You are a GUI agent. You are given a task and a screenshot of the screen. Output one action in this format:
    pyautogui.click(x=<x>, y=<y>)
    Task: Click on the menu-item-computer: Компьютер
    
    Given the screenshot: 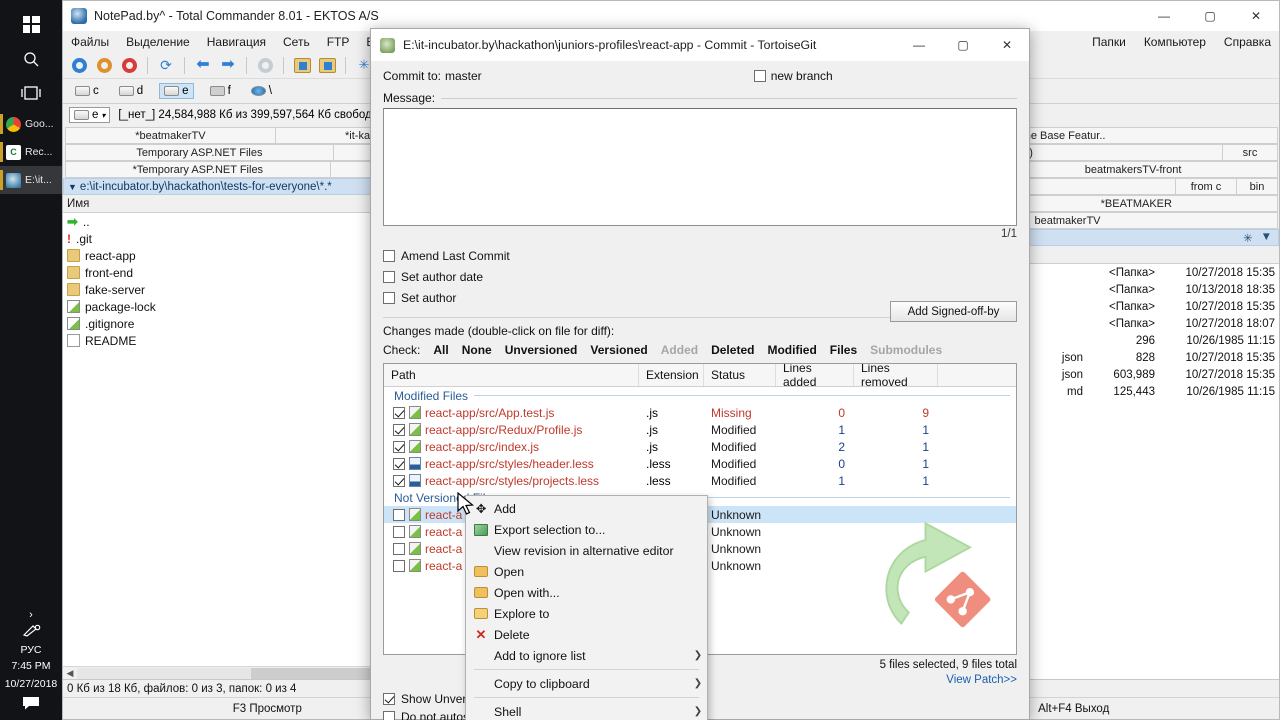 What is the action you would take?
    pyautogui.click(x=1175, y=42)
    